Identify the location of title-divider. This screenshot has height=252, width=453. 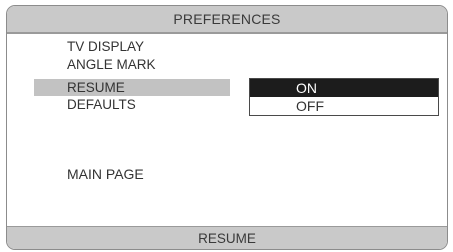
(227, 33).